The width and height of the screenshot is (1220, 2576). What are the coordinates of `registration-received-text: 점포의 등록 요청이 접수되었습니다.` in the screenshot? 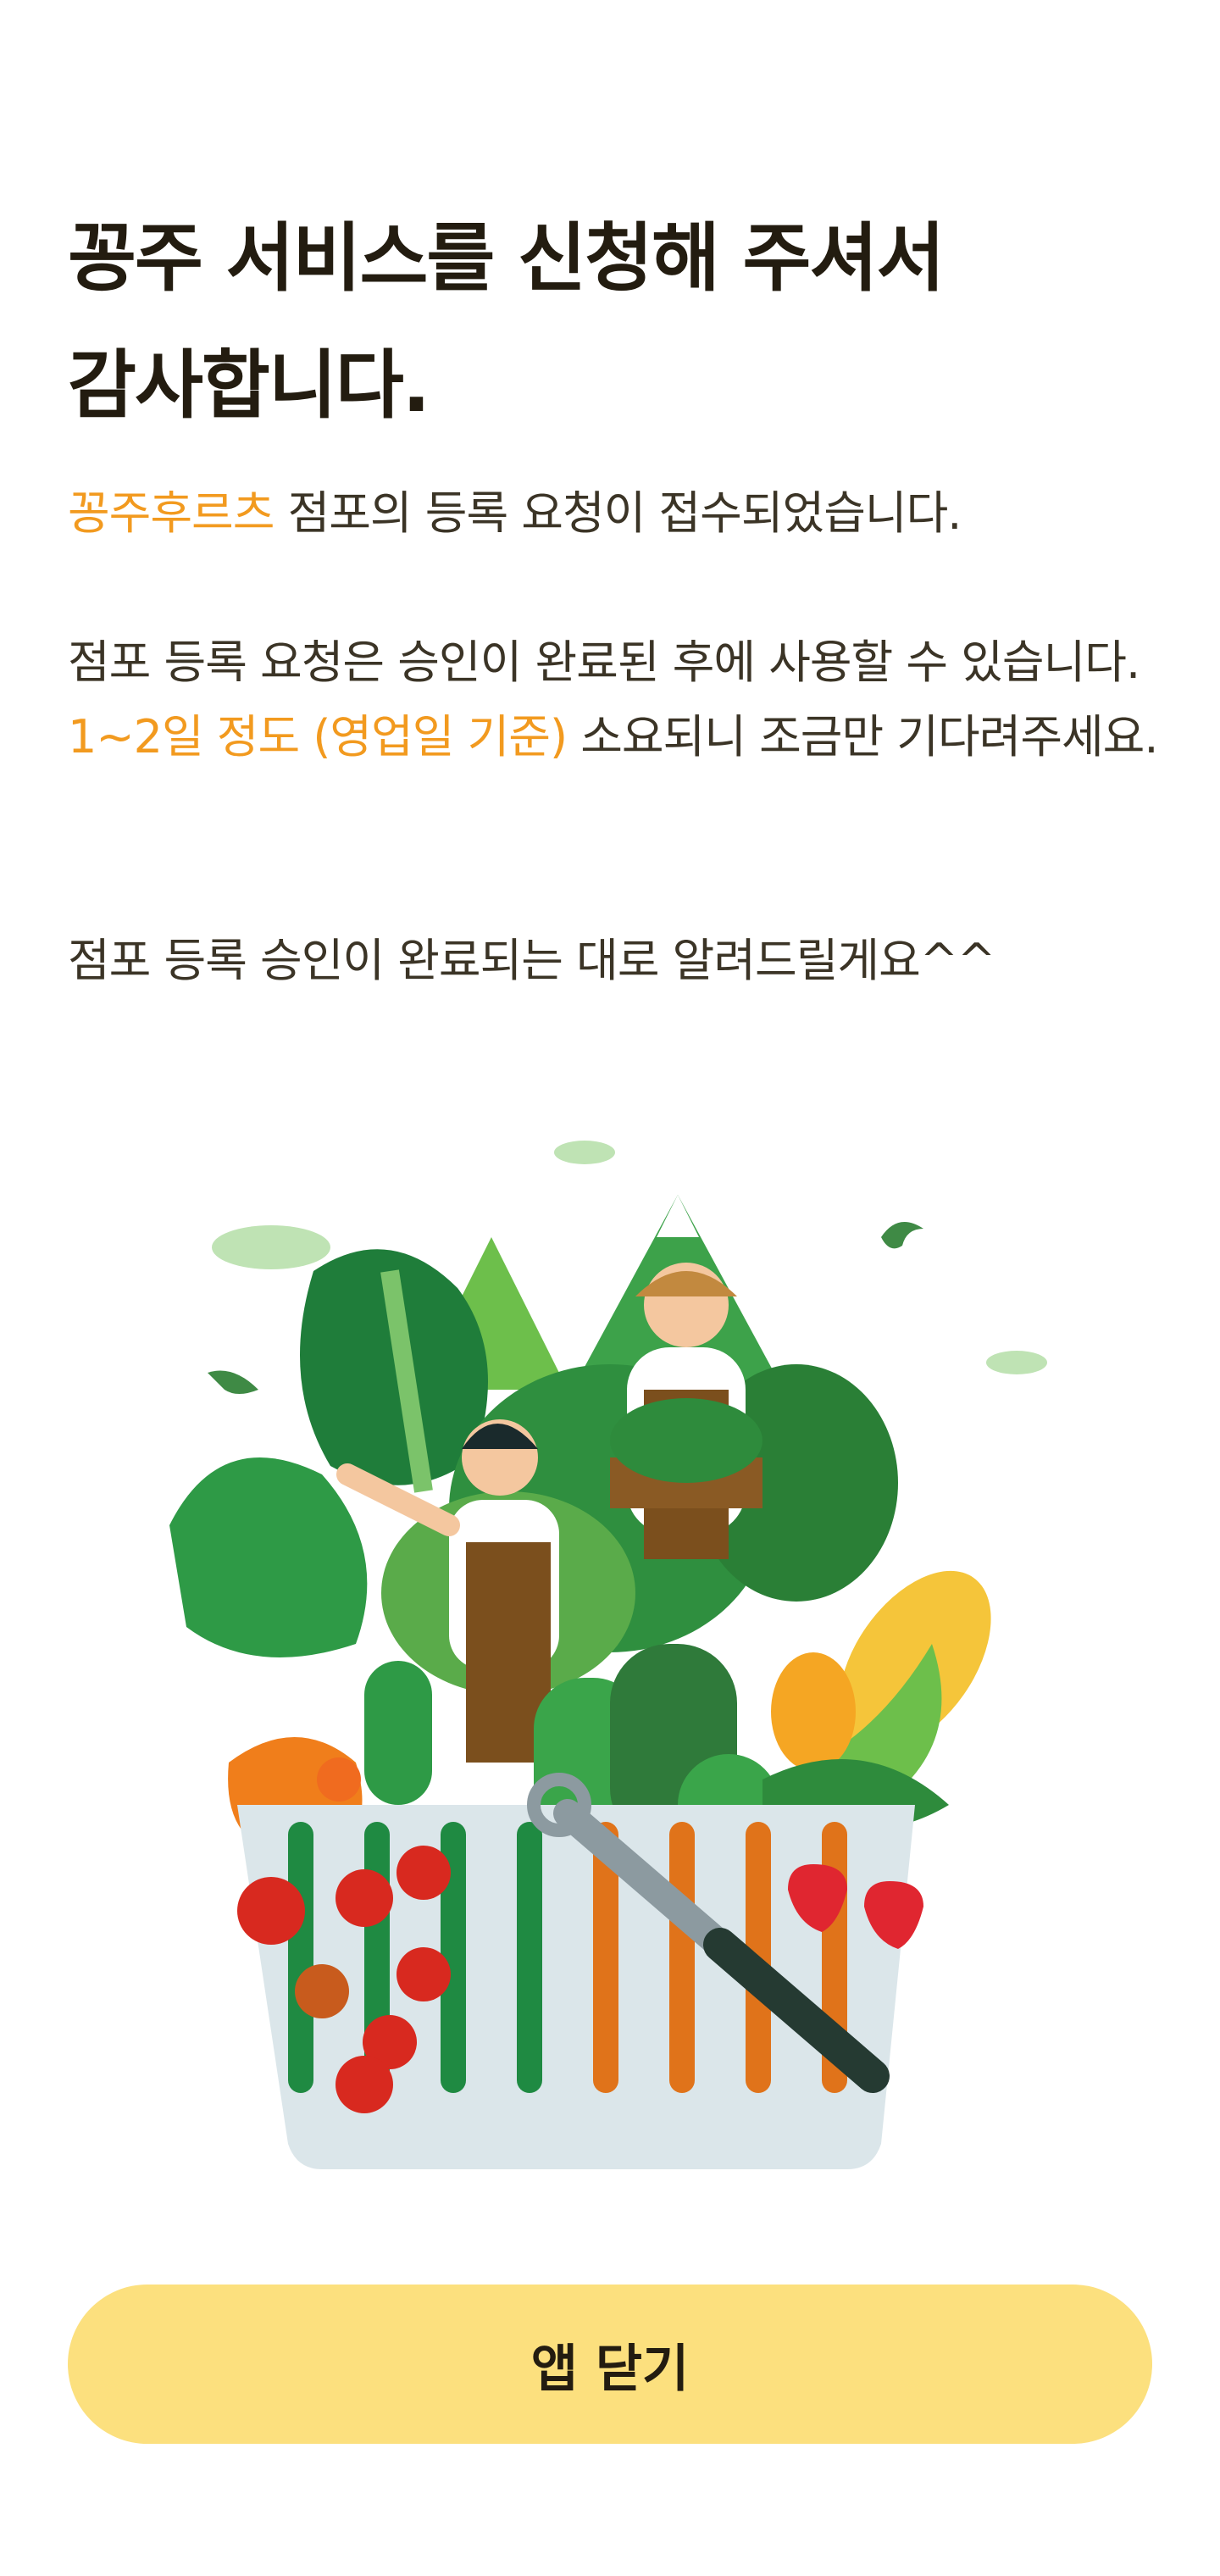 It's located at (618, 513).